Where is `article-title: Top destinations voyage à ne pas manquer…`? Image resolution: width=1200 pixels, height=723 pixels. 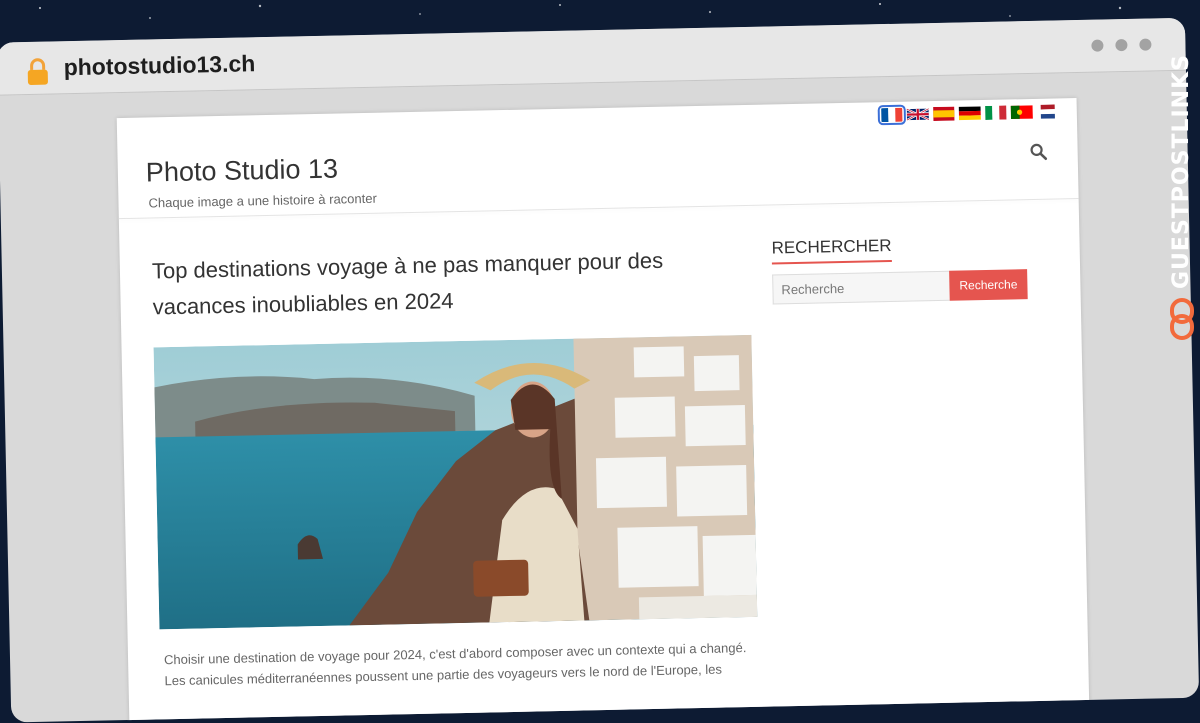 article-title: Top destinations voyage à ne pas manquer… is located at coordinates (442, 283).